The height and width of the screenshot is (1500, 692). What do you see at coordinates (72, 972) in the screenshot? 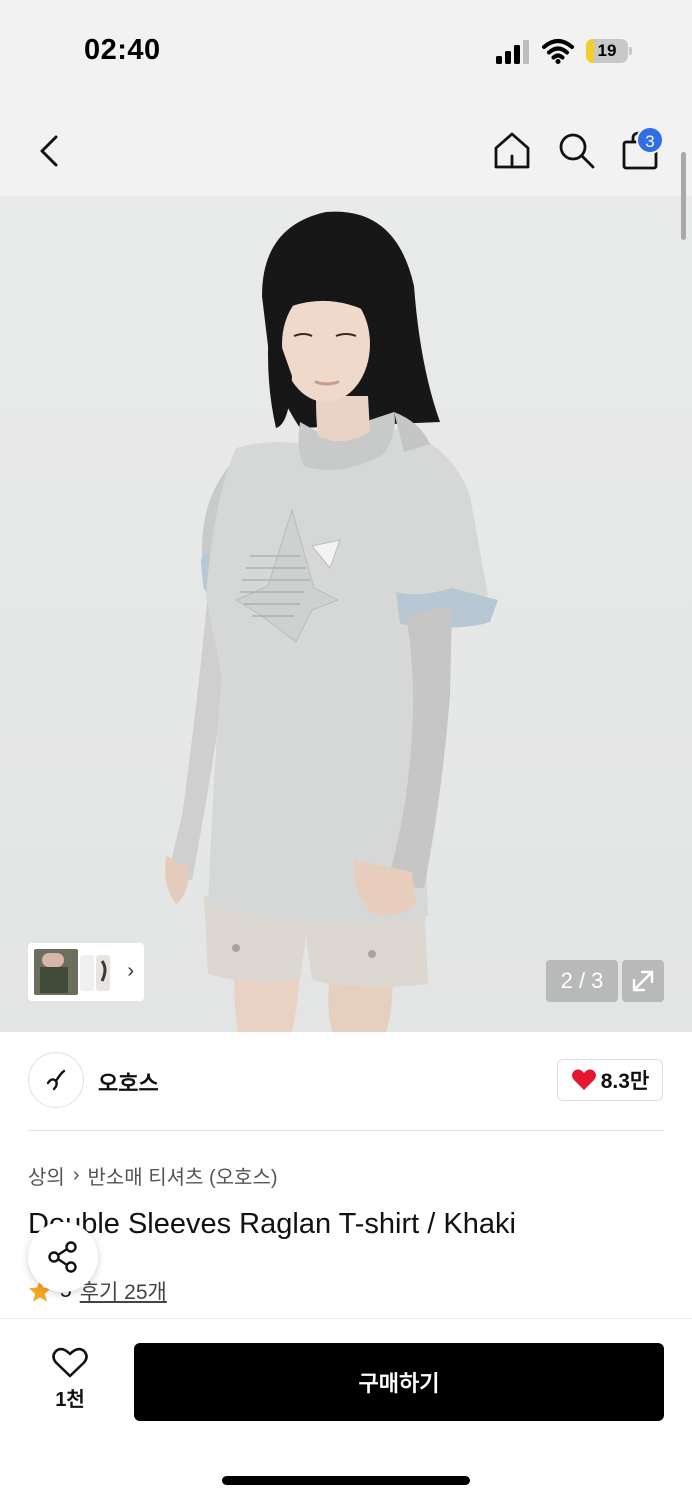
I see `thumbnail-images` at bounding box center [72, 972].